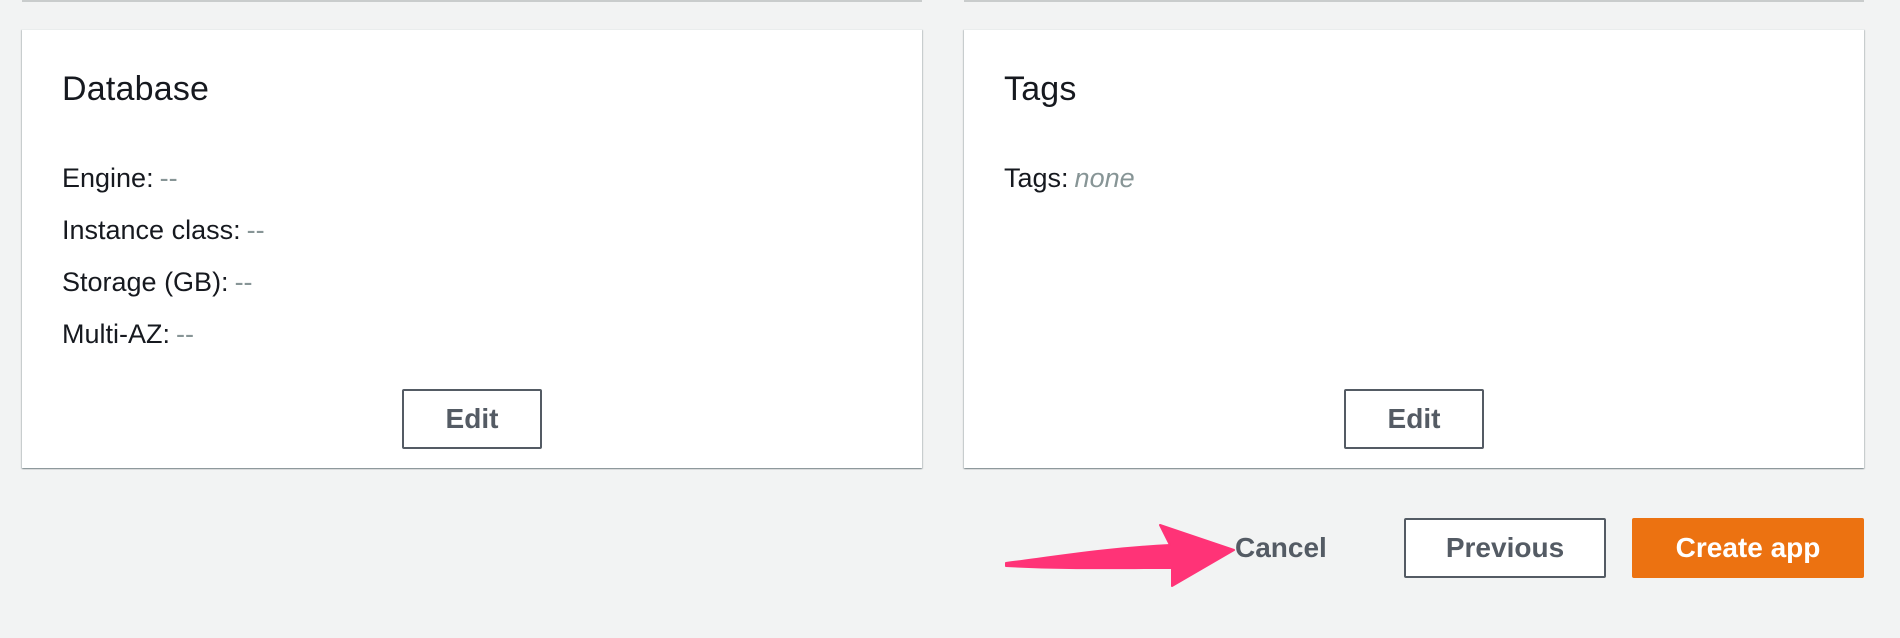  I want to click on card-title: Tags, so click(1040, 89).